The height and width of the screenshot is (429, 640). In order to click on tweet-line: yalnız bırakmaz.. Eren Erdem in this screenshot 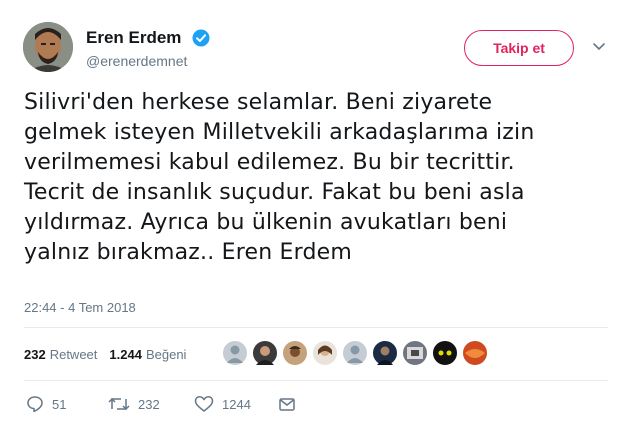, I will do `click(188, 252)`.